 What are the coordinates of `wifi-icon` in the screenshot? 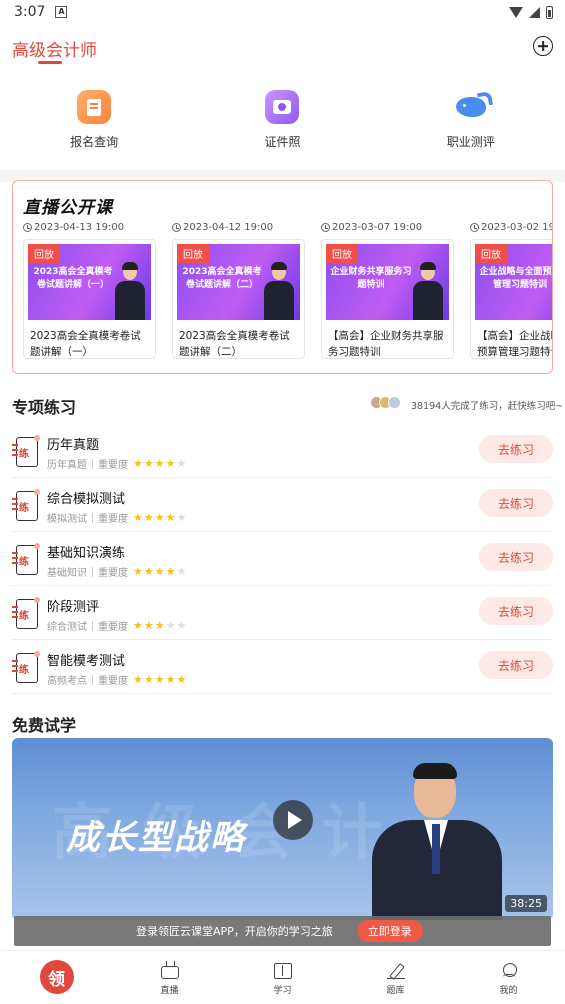 It's located at (516, 12).